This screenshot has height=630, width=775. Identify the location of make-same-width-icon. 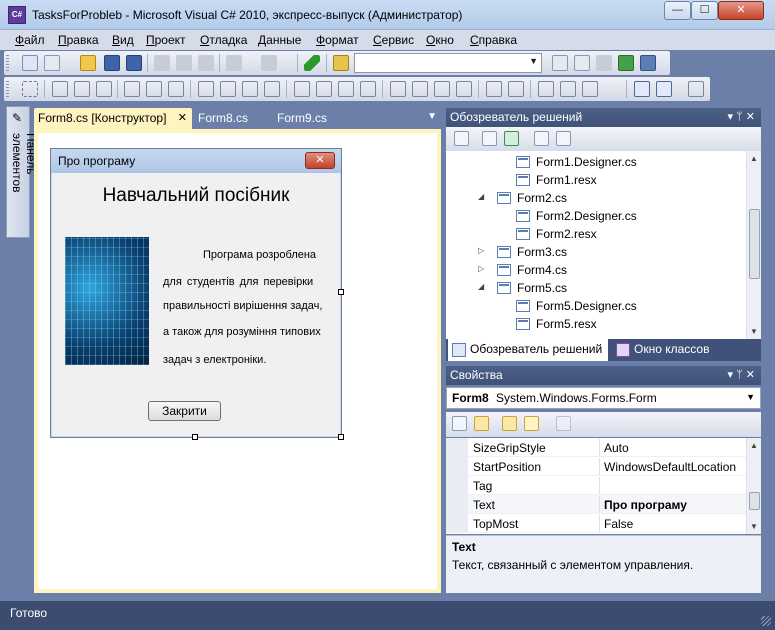
(206, 89).